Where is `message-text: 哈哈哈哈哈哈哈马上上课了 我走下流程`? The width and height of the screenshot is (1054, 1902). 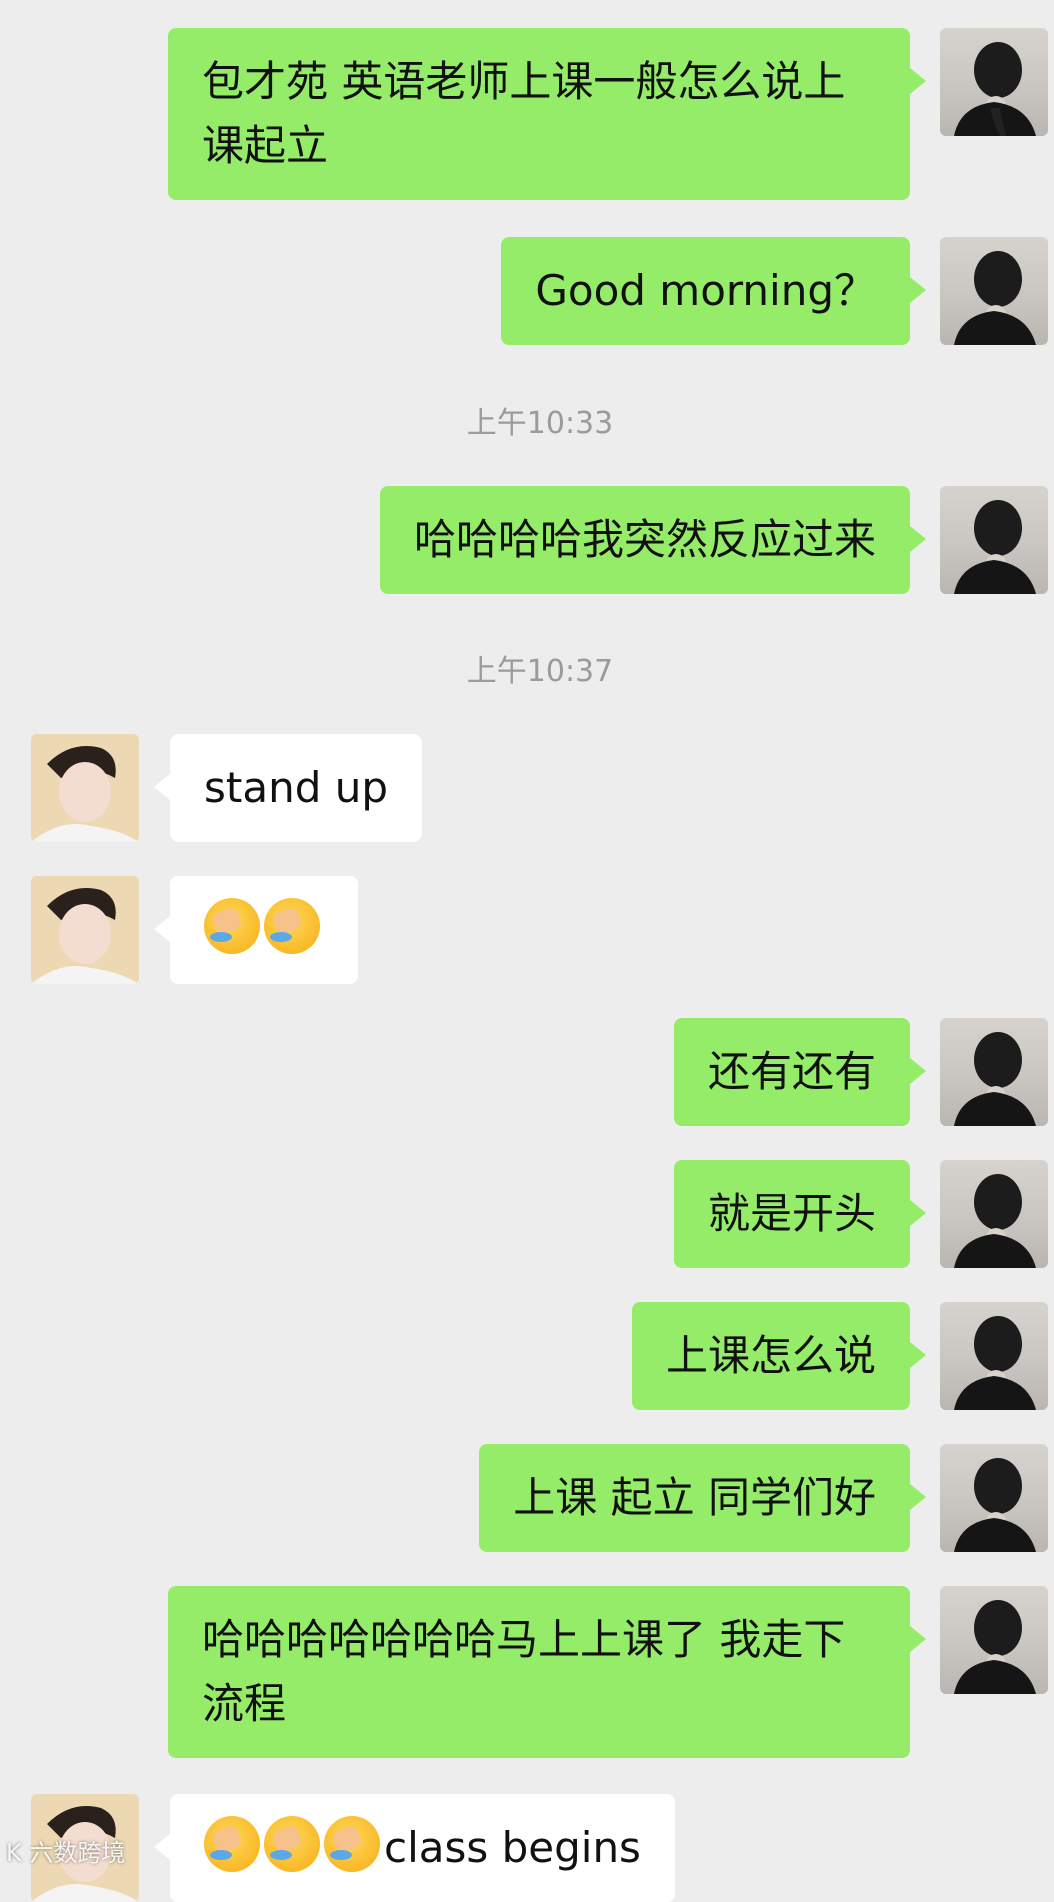 message-text: 哈哈哈哈哈哈哈马上上课了 我走下流程 is located at coordinates (524, 1671).